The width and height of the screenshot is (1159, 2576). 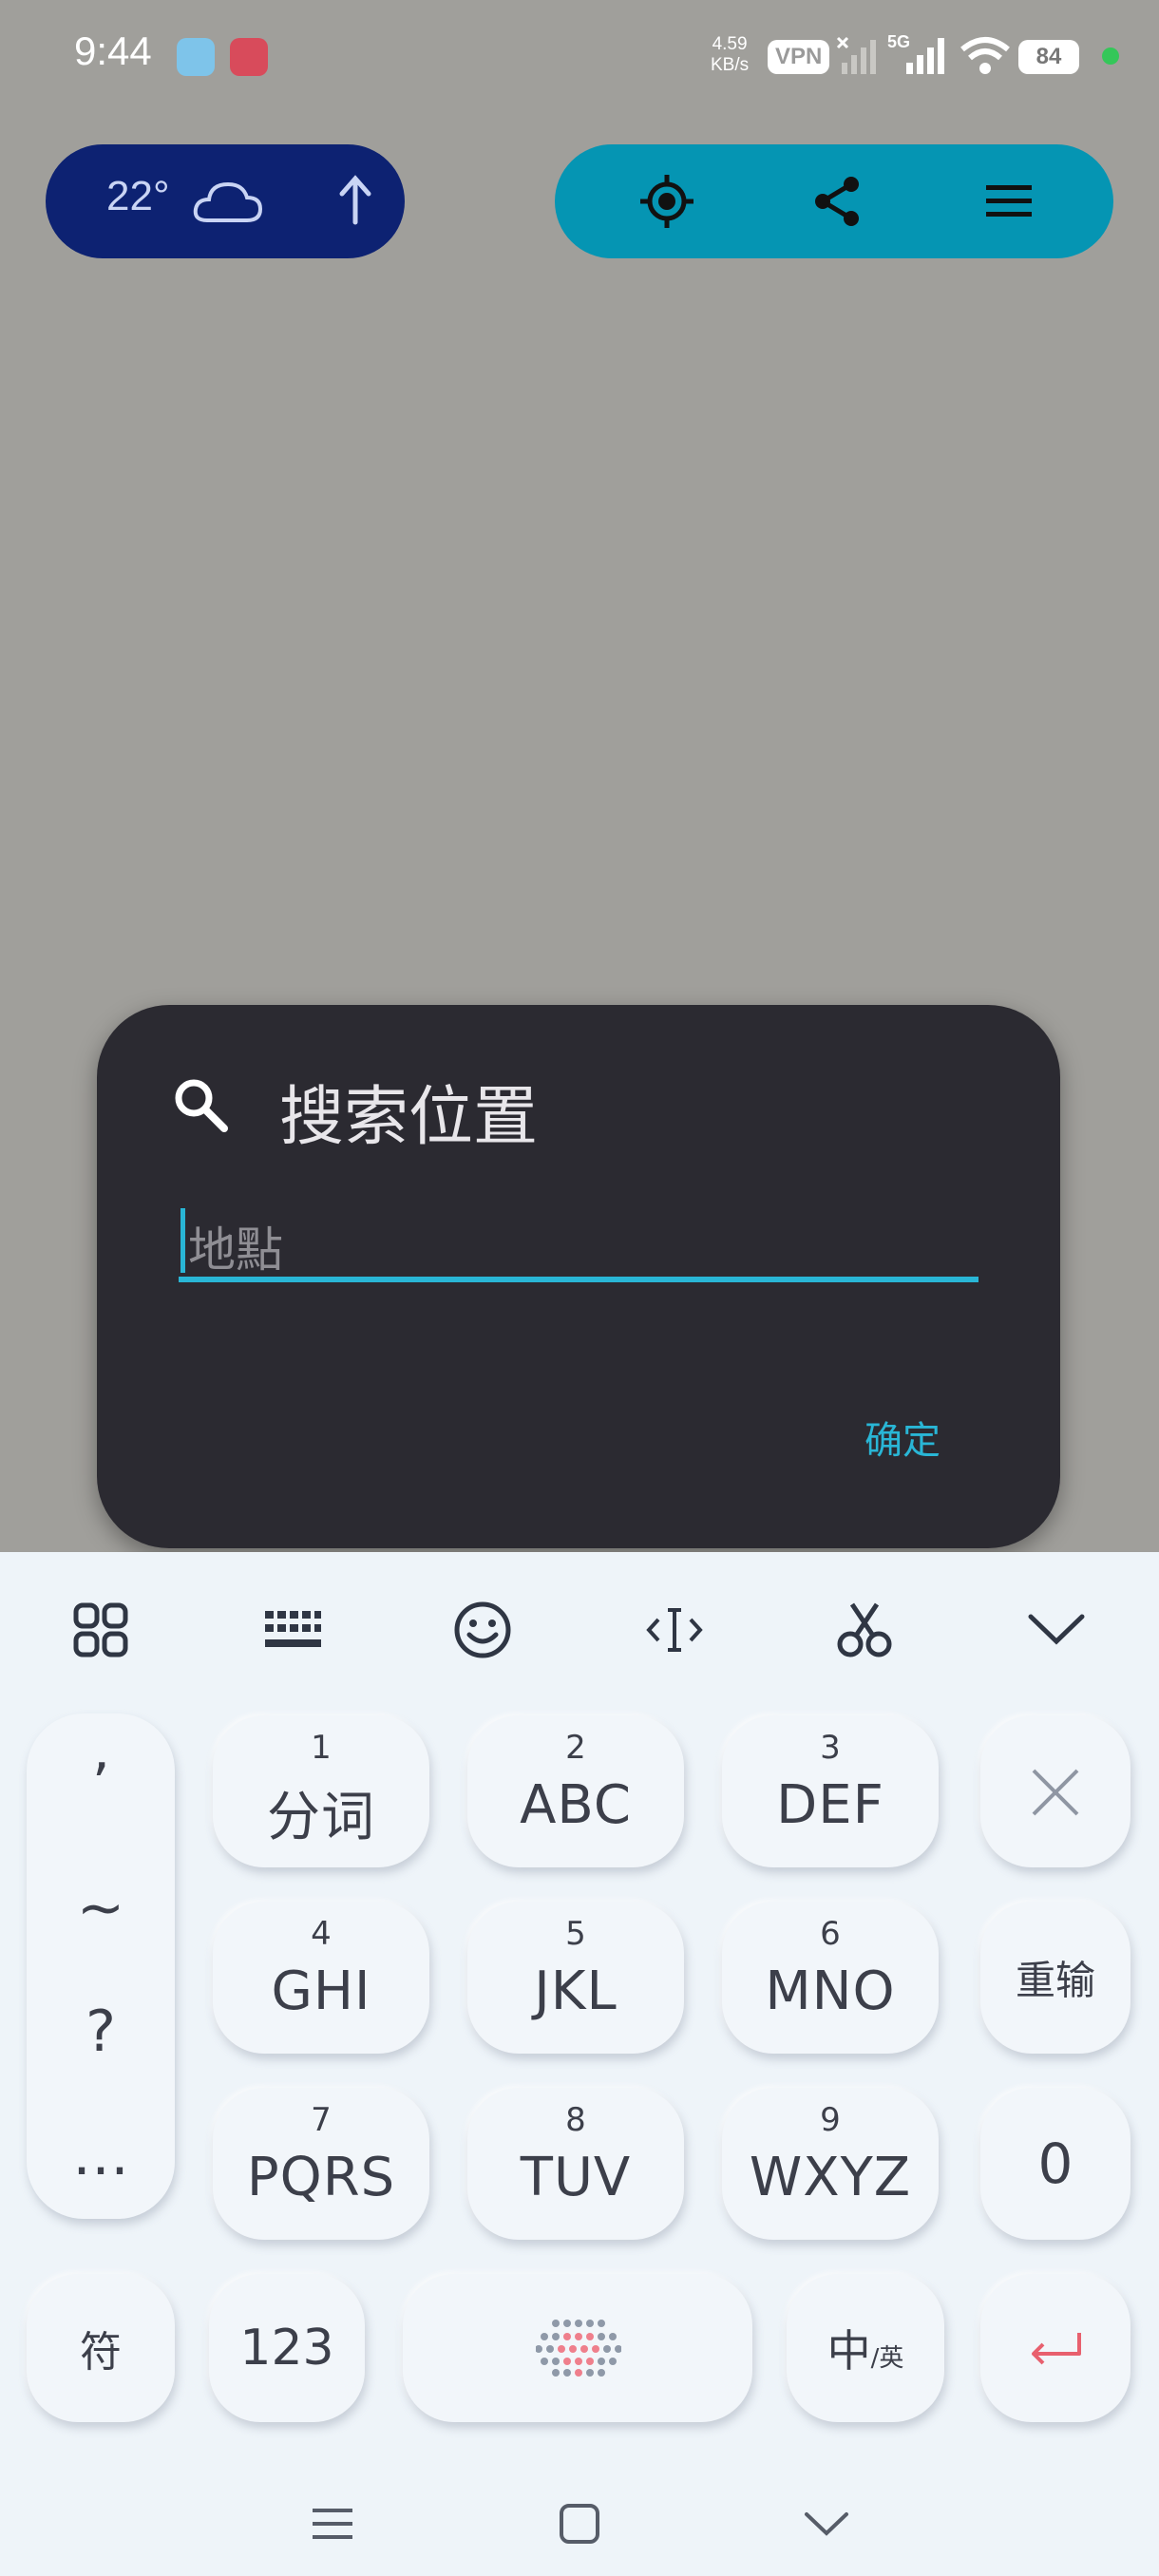 I want to click on key-3: 3 DEF, so click(x=830, y=1791).